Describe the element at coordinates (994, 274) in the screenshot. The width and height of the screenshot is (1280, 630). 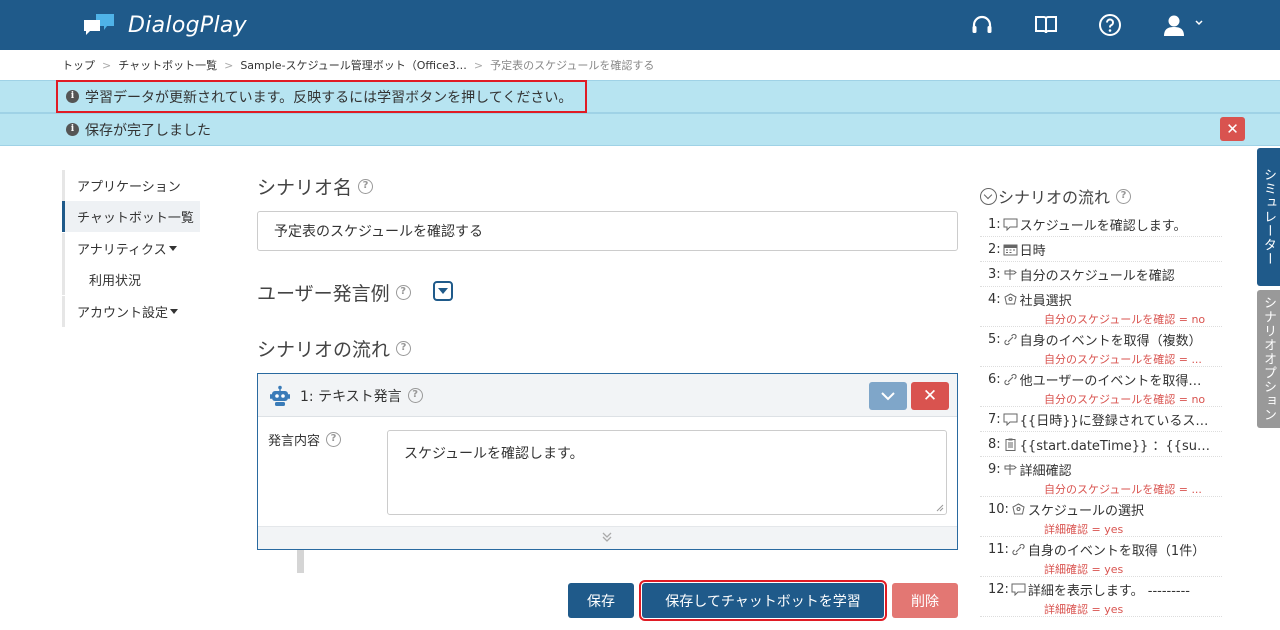
I see `flow-item-number: 3:` at that location.